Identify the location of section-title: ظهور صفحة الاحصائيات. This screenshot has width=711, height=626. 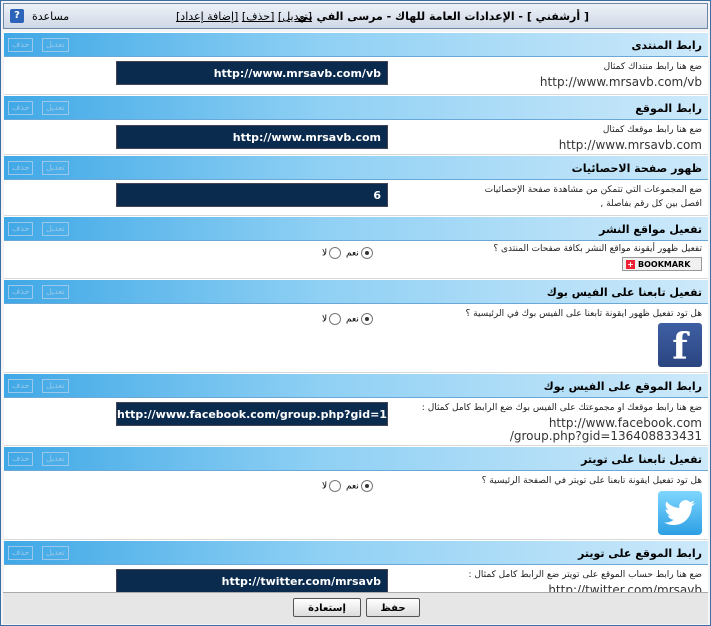
(636, 168).